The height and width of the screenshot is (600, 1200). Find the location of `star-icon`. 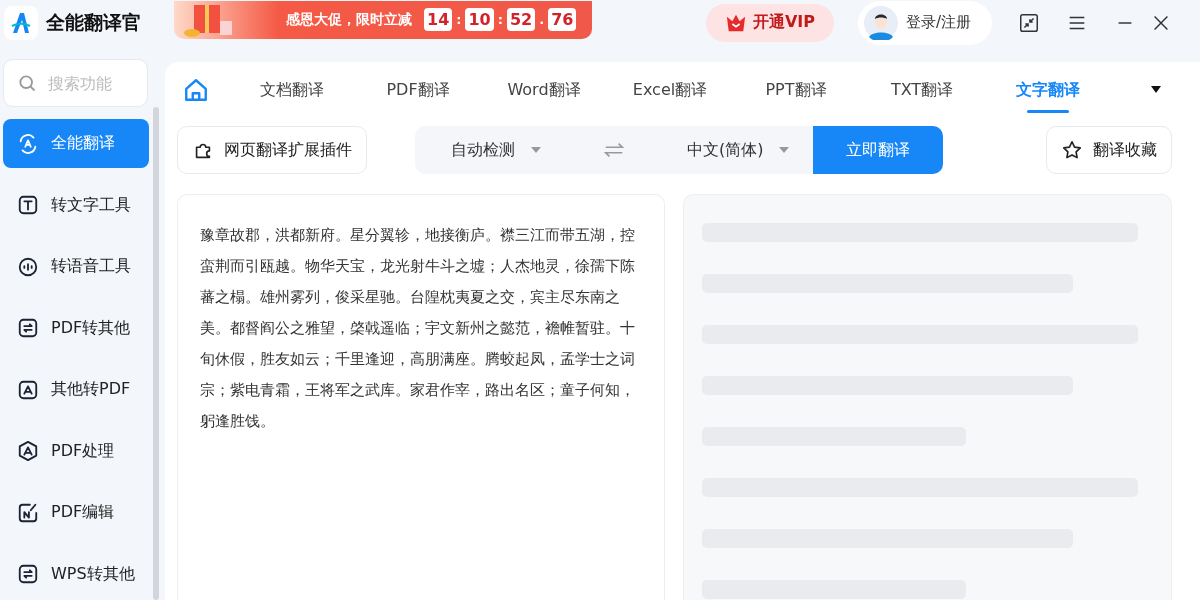

star-icon is located at coordinates (1072, 150).